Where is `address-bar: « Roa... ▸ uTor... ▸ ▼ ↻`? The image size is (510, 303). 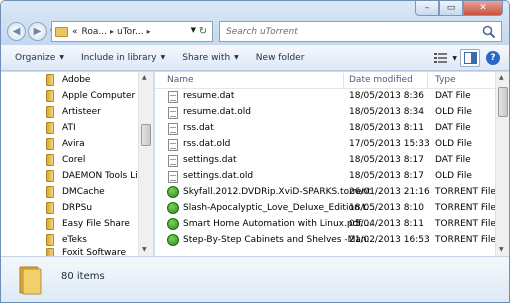 address-bar: « Roa... ▸ uTor... ▸ ▼ ↻ is located at coordinates (132, 31).